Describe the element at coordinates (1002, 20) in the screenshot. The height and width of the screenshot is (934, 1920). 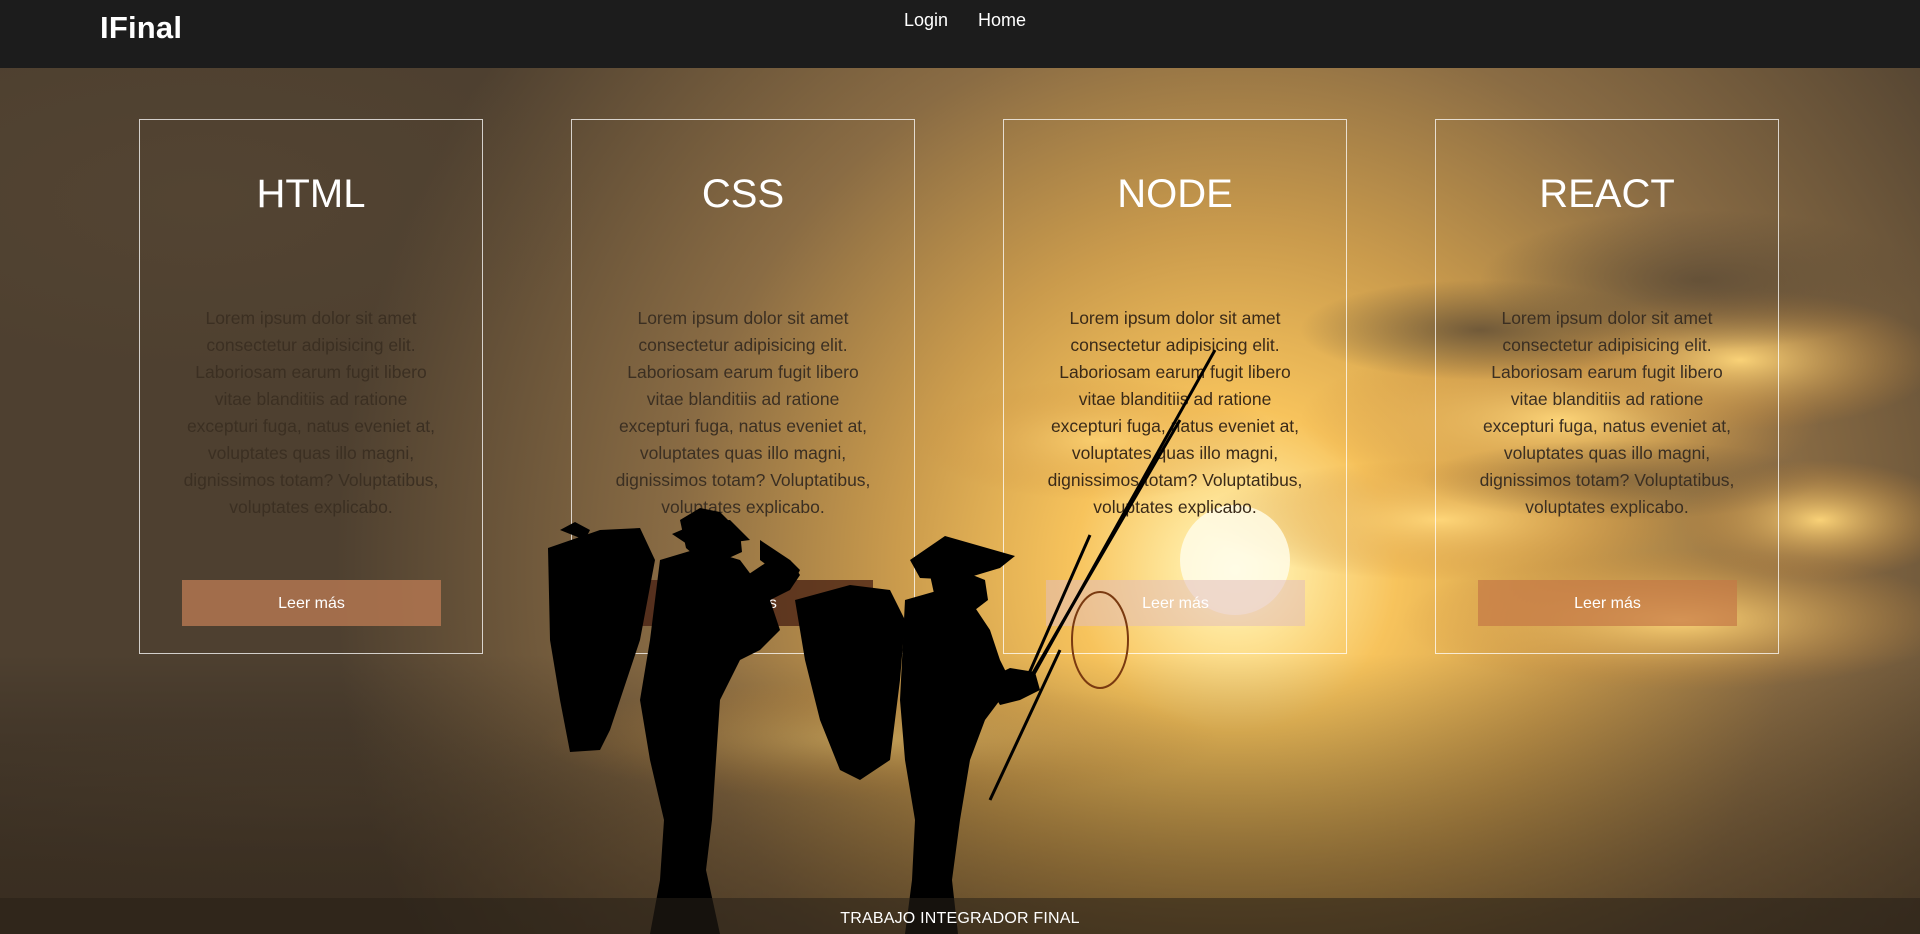
I see `nav-link-home: Home` at that location.